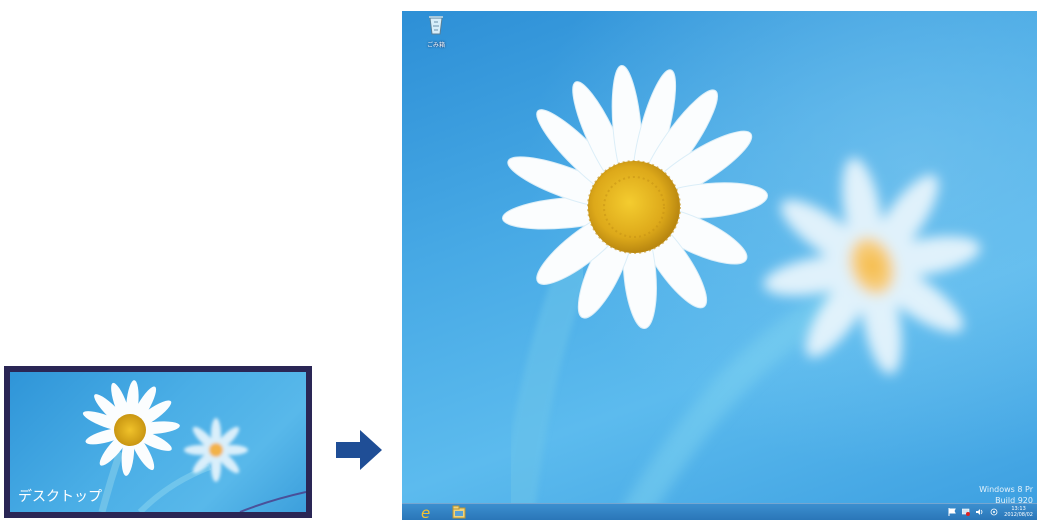  I want to click on clock-date: 2012/08/02, so click(1018, 515).